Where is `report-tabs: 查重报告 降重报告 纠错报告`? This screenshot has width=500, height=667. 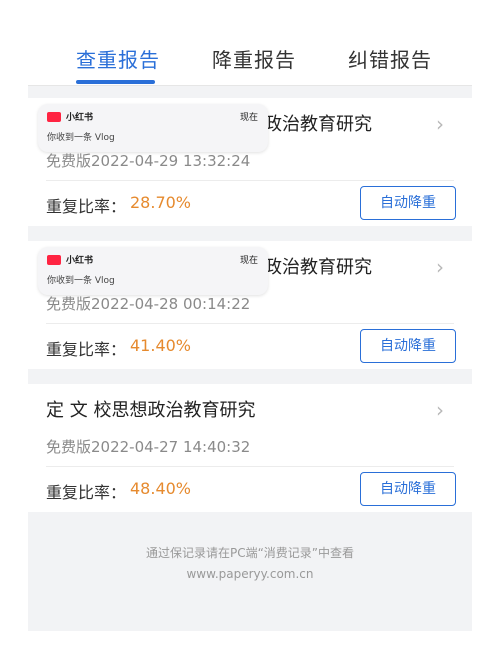
report-tabs: 查重报告 降重报告 纠错报告 is located at coordinates (250, 43).